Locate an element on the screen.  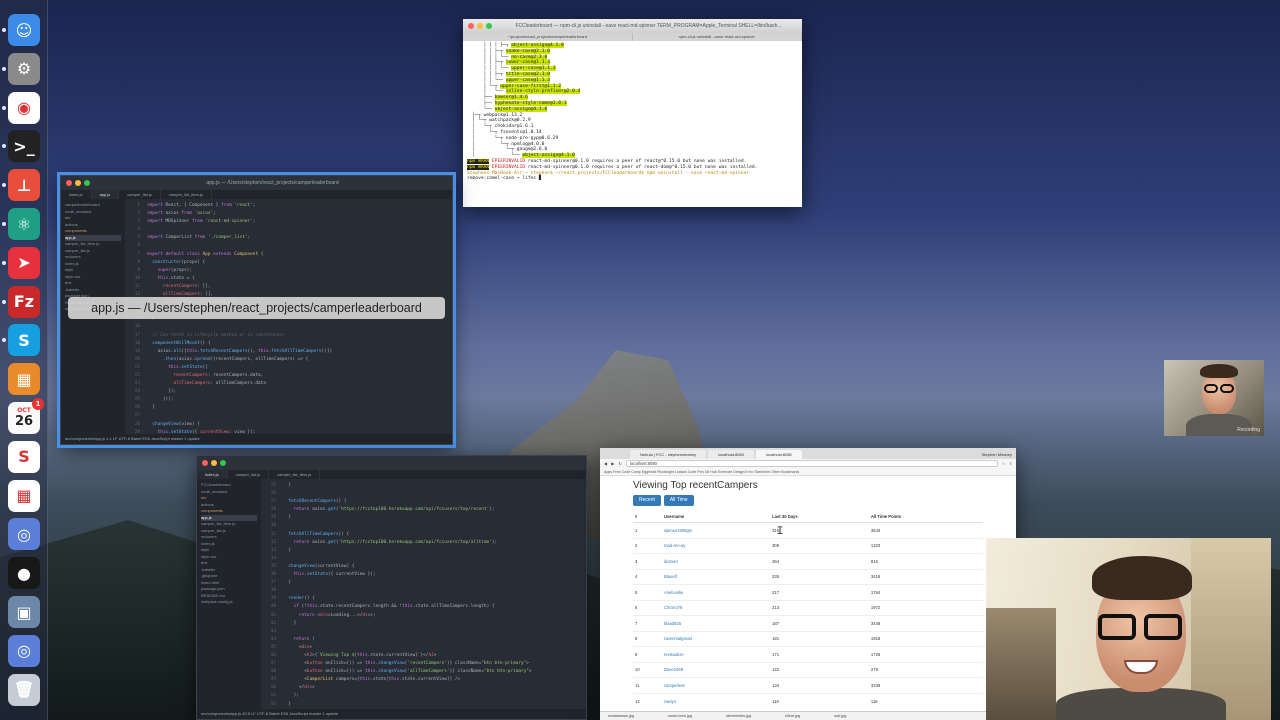
table-cell: 217 is located at coordinates (819, 592).